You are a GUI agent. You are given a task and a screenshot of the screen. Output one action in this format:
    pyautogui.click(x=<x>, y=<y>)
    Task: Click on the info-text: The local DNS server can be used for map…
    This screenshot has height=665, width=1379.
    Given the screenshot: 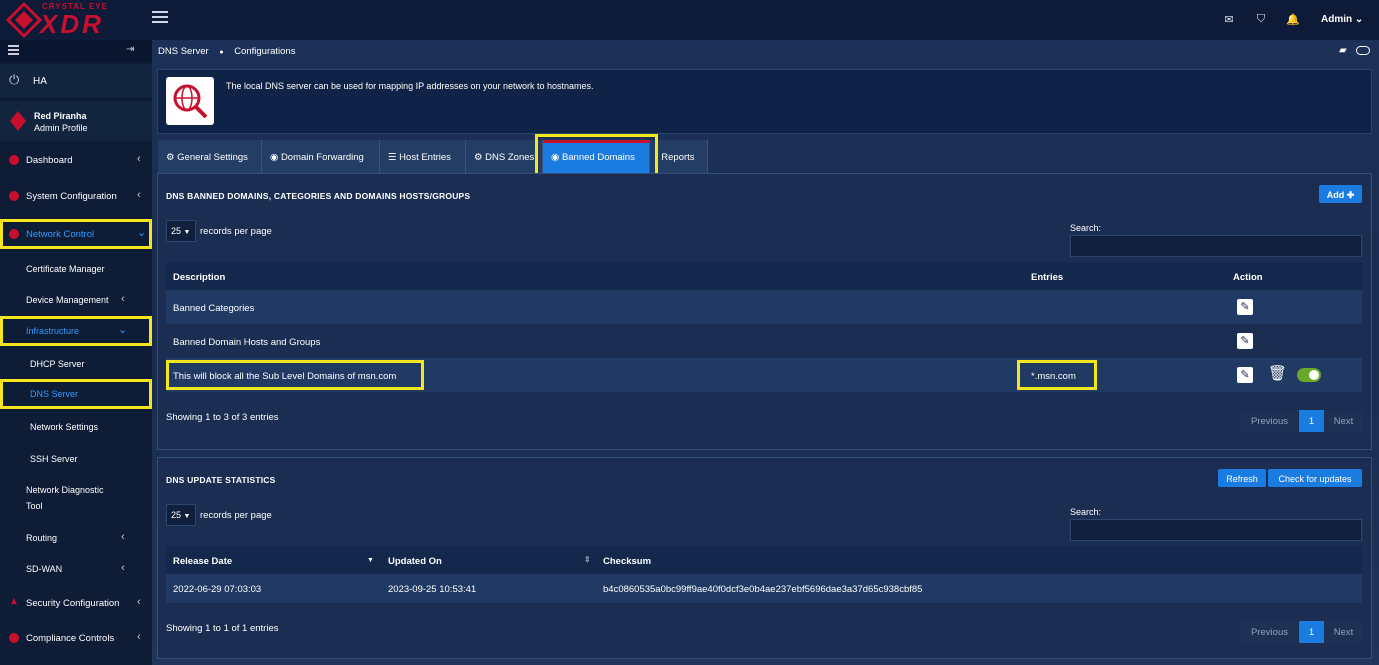 What is the action you would take?
    pyautogui.click(x=410, y=86)
    